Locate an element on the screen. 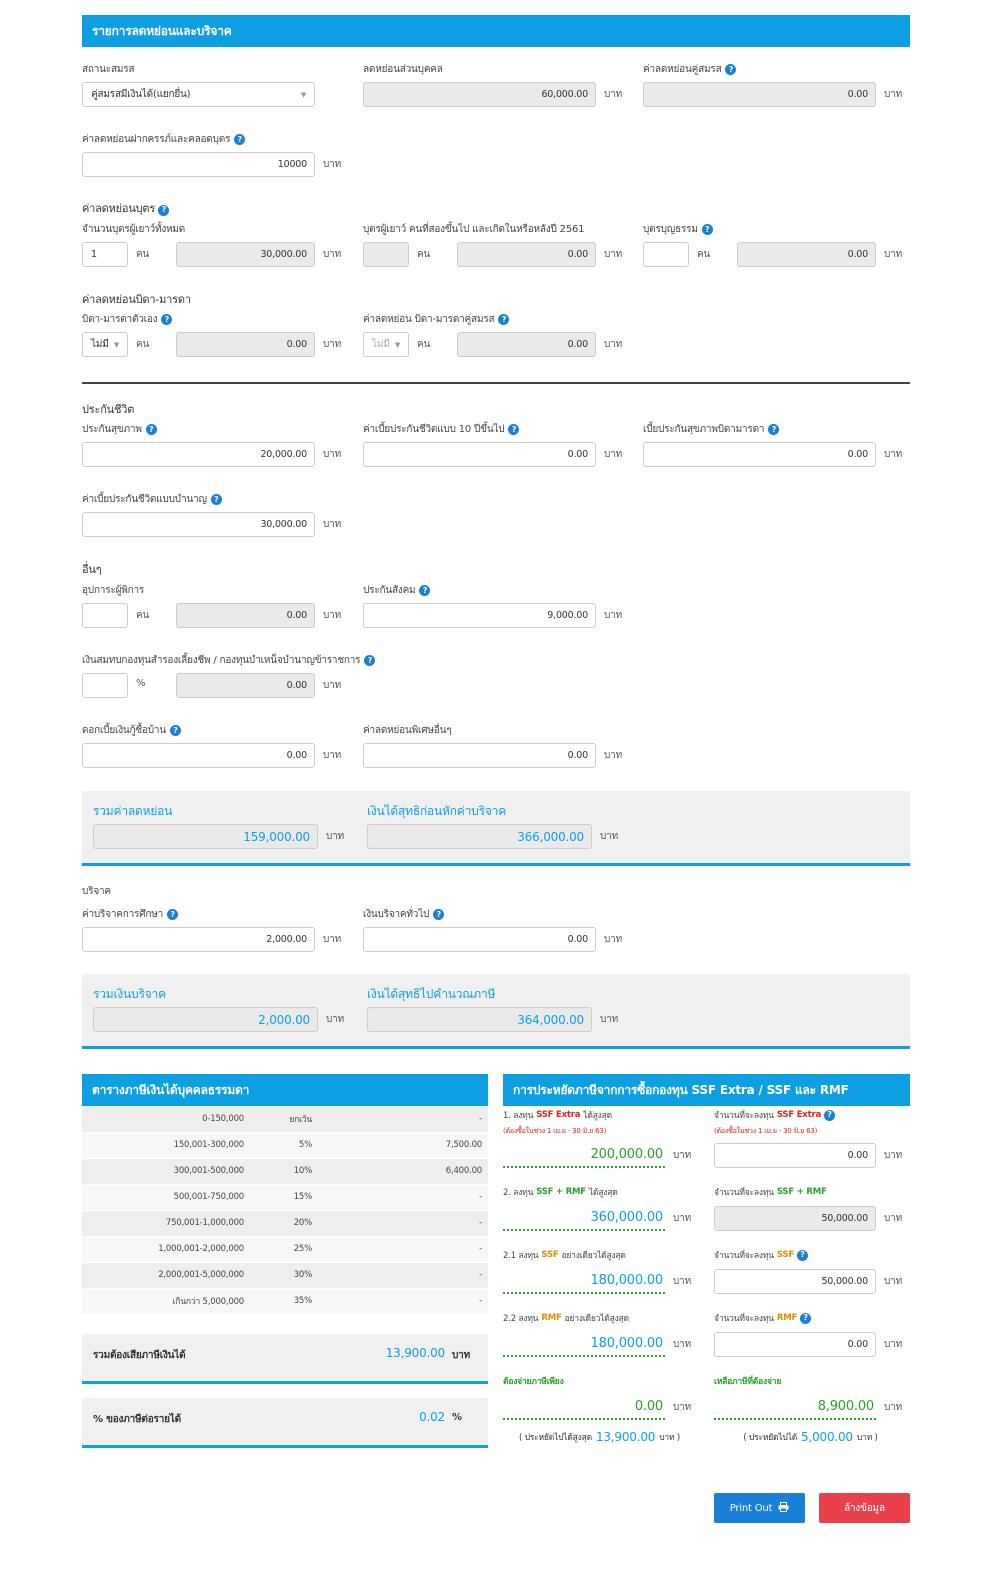 Image resolution: width=1000 pixels, height=1581 pixels. pregnancy-input: 10000 is located at coordinates (198, 164).